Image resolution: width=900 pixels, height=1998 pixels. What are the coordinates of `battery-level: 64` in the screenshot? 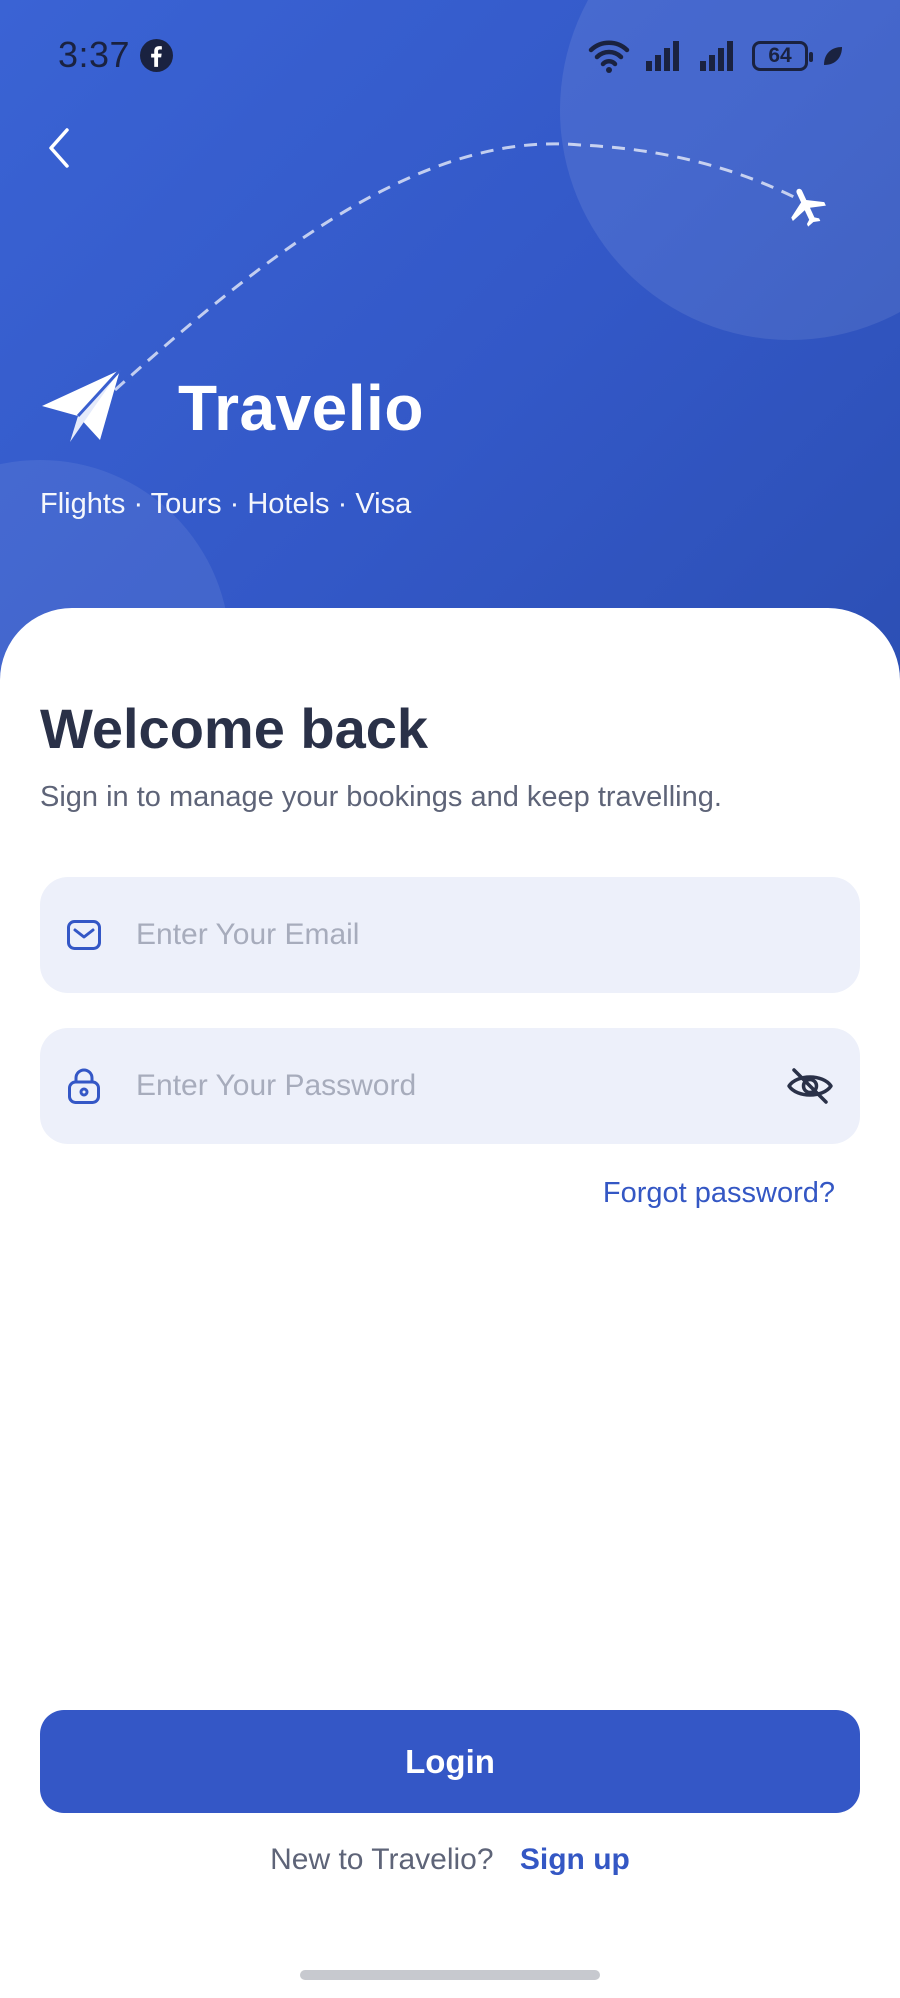 It's located at (780, 55).